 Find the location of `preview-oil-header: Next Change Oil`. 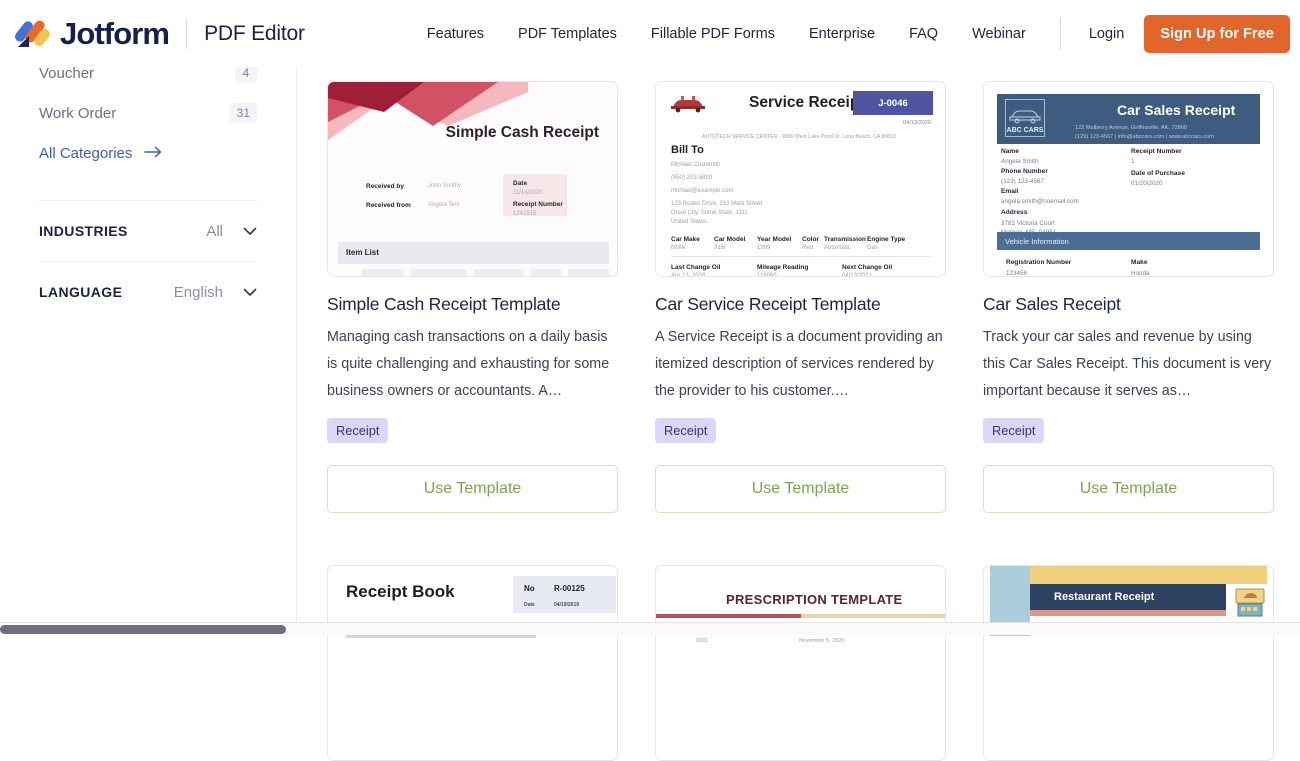

preview-oil-header: Next Change Oil is located at coordinates (867, 267).